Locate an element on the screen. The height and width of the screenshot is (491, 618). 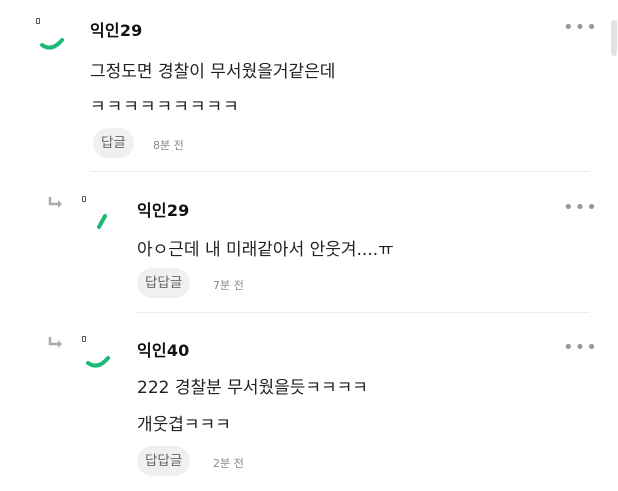
comment-text: 222 경찰분 무서웠을듯ㅋㅋㅋㅋ is located at coordinates (252, 388).